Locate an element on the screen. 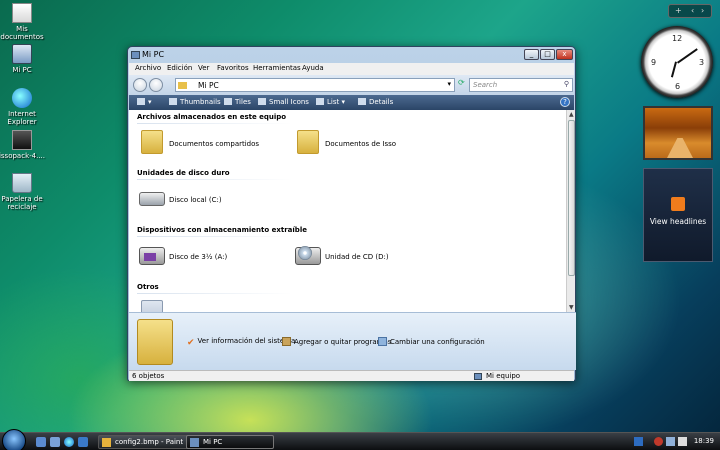 The image size is (720, 450). task-view-system-info: ✔ Ver información del sistema is located at coordinates (241, 342).